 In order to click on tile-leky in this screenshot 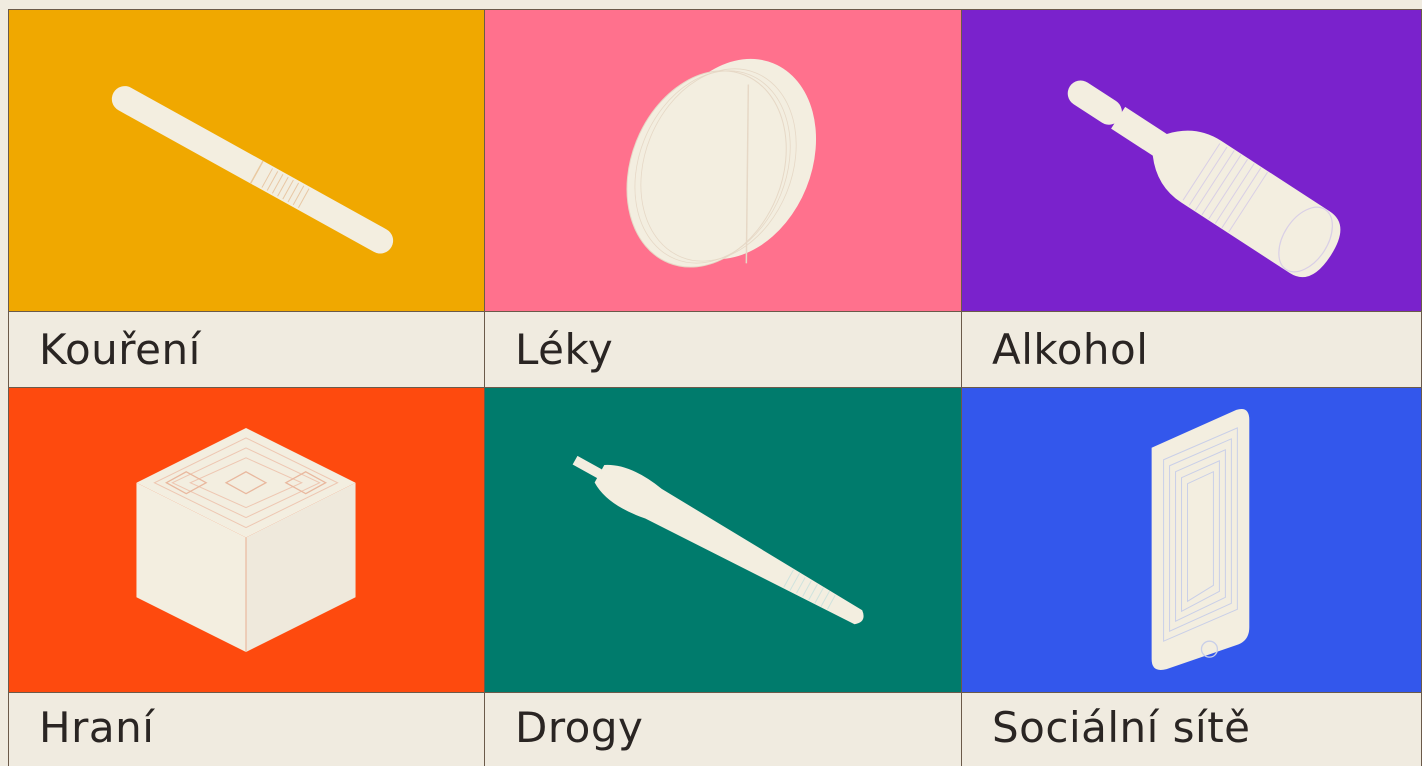, I will do `click(723, 160)`.